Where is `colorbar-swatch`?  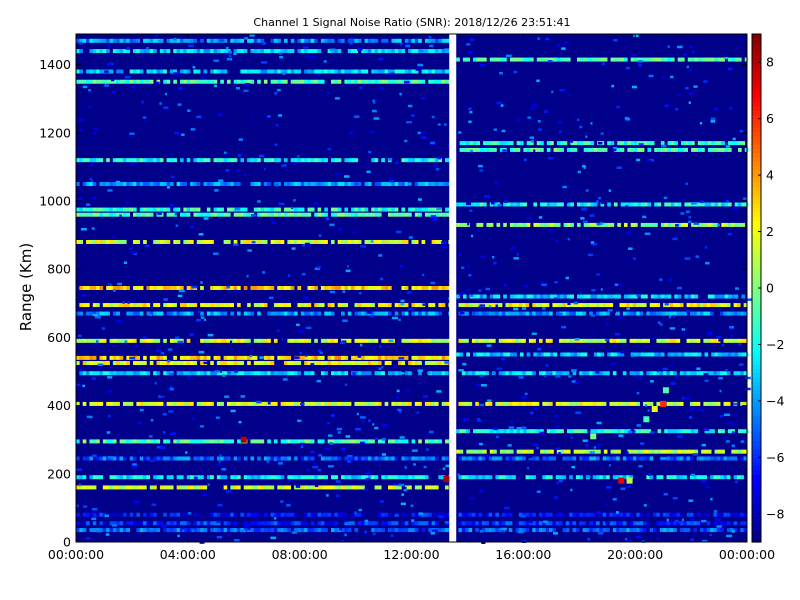 colorbar-swatch is located at coordinates (756, 79).